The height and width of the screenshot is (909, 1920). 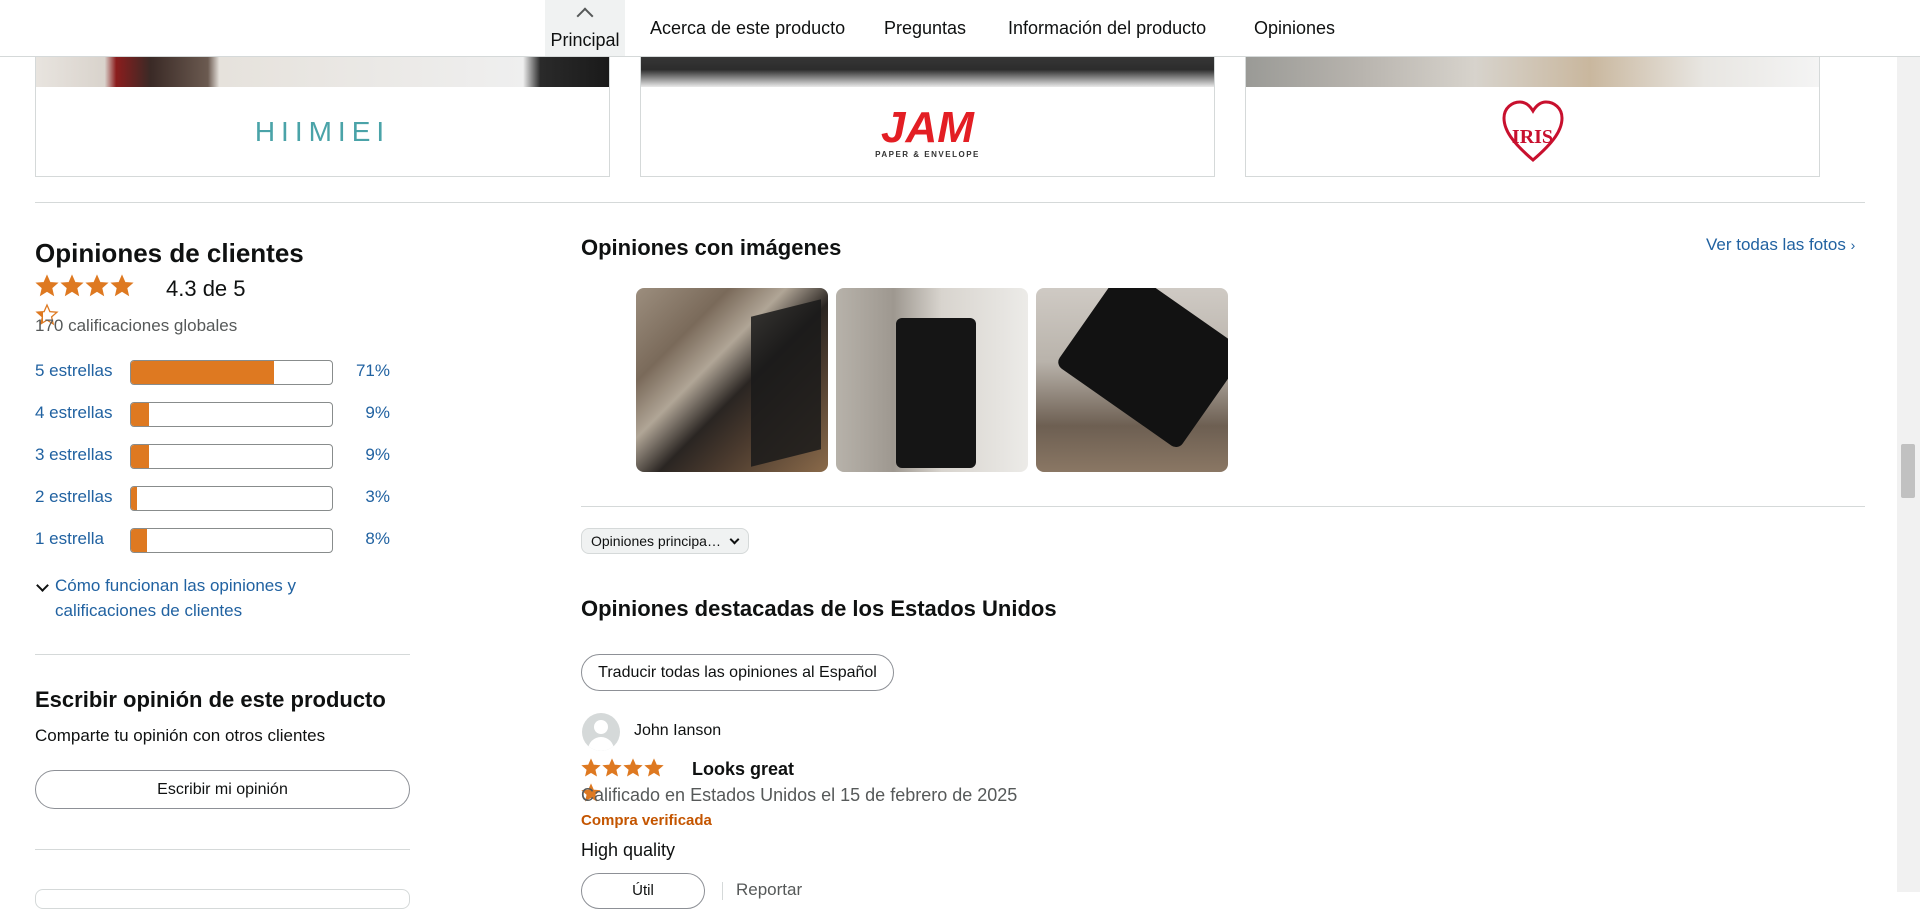 I want to click on histogram-label: 4 estrellas, so click(x=73, y=413).